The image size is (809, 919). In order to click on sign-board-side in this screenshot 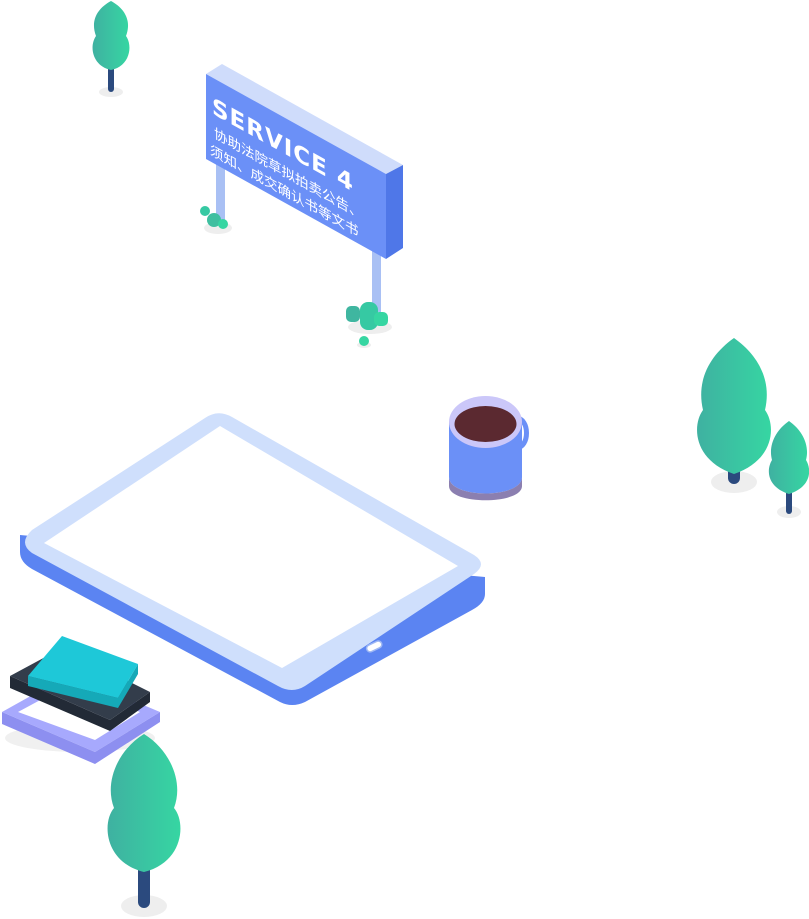, I will do `click(394, 212)`.